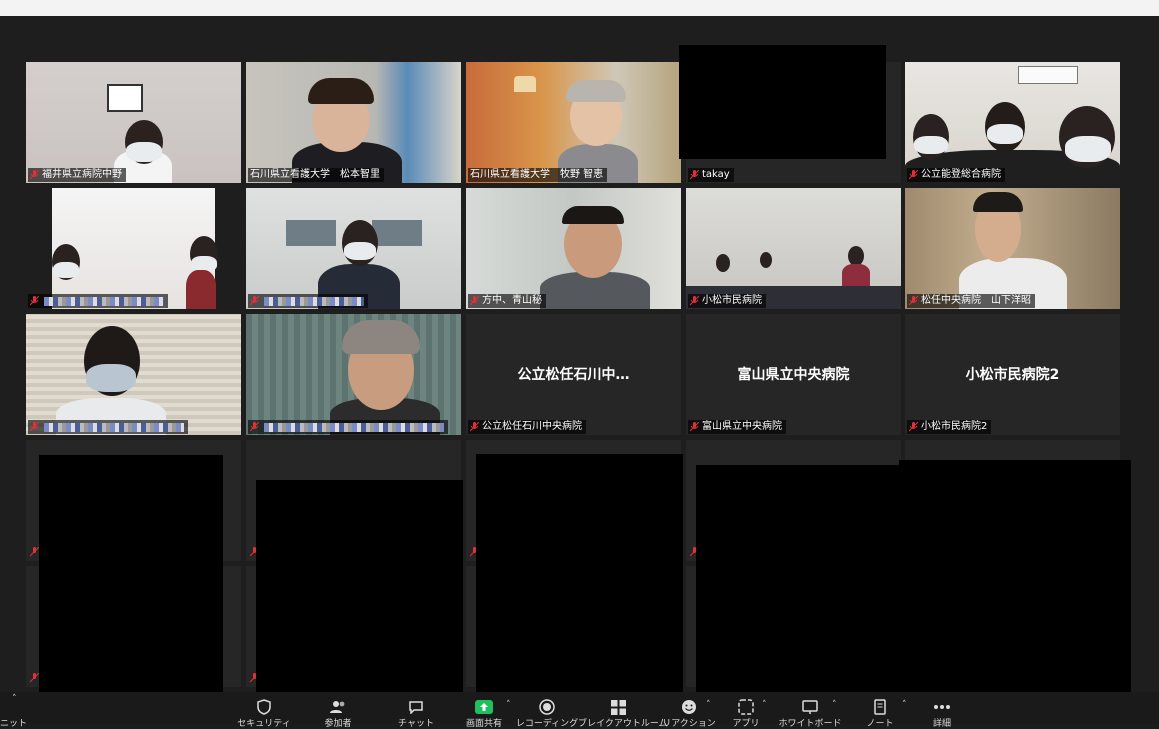  I want to click on video-tile-komatsu: 小松市民病院, so click(793, 248).